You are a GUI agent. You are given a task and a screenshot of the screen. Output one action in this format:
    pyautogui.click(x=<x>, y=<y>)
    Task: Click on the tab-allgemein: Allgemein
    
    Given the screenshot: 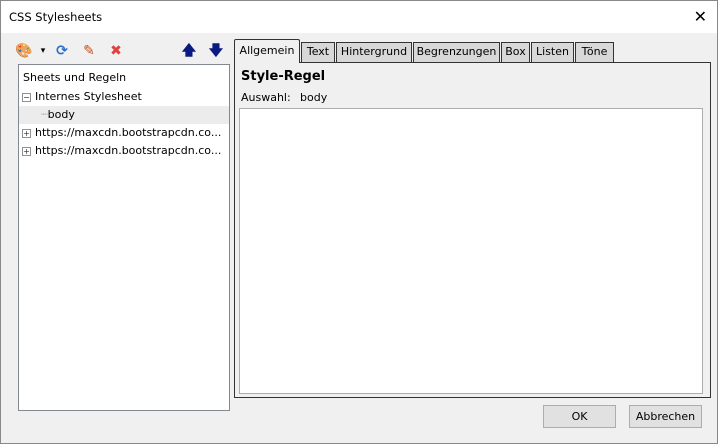 What is the action you would take?
    pyautogui.click(x=267, y=51)
    